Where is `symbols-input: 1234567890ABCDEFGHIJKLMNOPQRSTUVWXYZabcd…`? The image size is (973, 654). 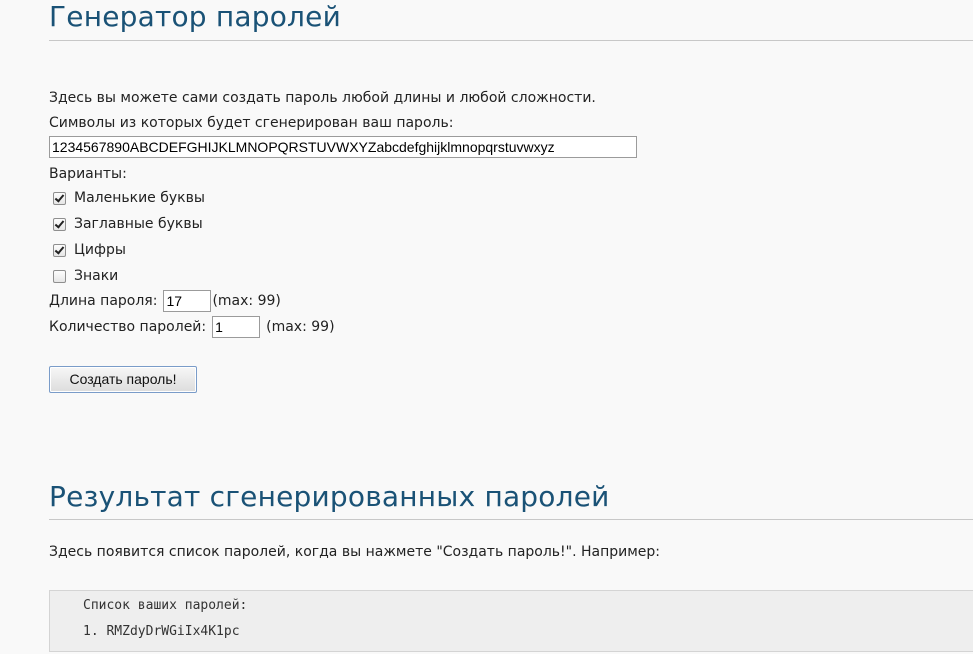
symbols-input: 1234567890ABCDEFGHIJKLMNOPQRSTUVWXYZabcd… is located at coordinates (343, 147).